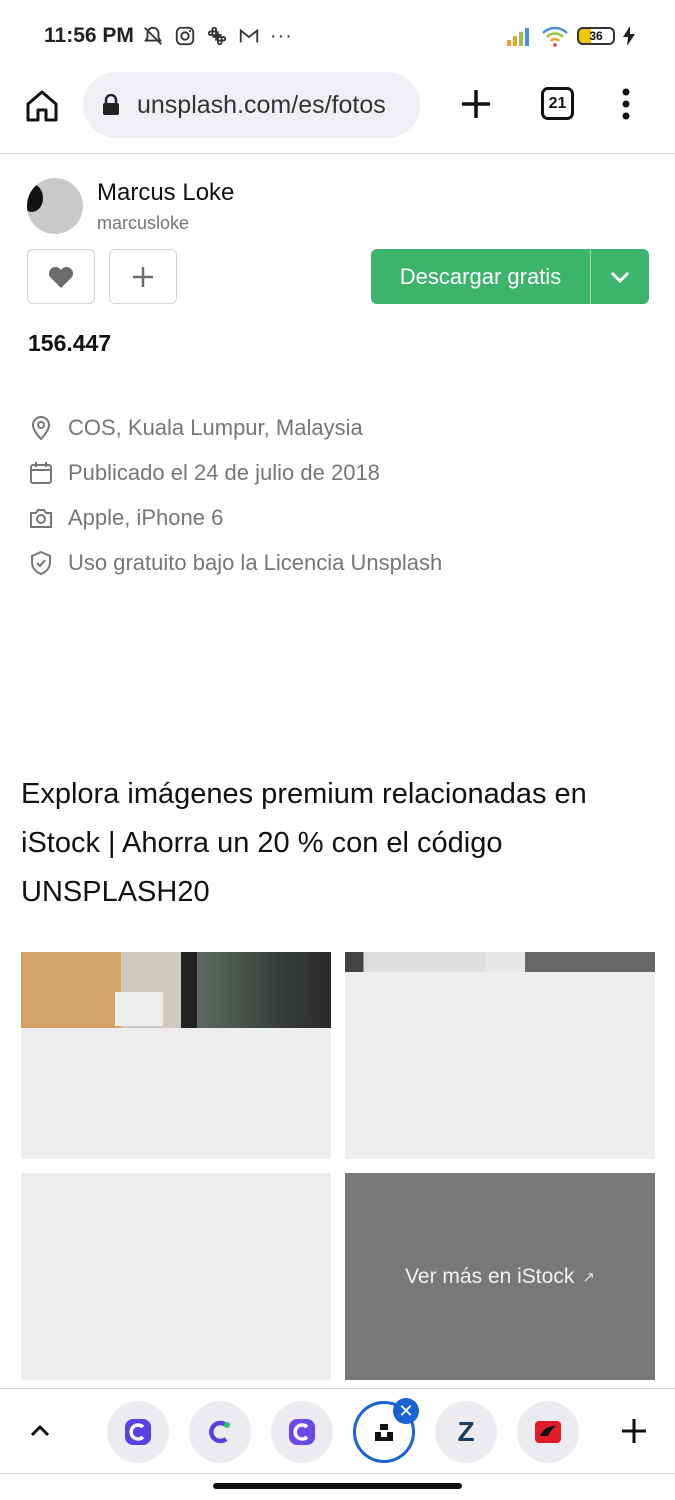 This screenshot has height=1500, width=675. Describe the element at coordinates (41, 518) in the screenshot. I see `camera-icon` at that location.